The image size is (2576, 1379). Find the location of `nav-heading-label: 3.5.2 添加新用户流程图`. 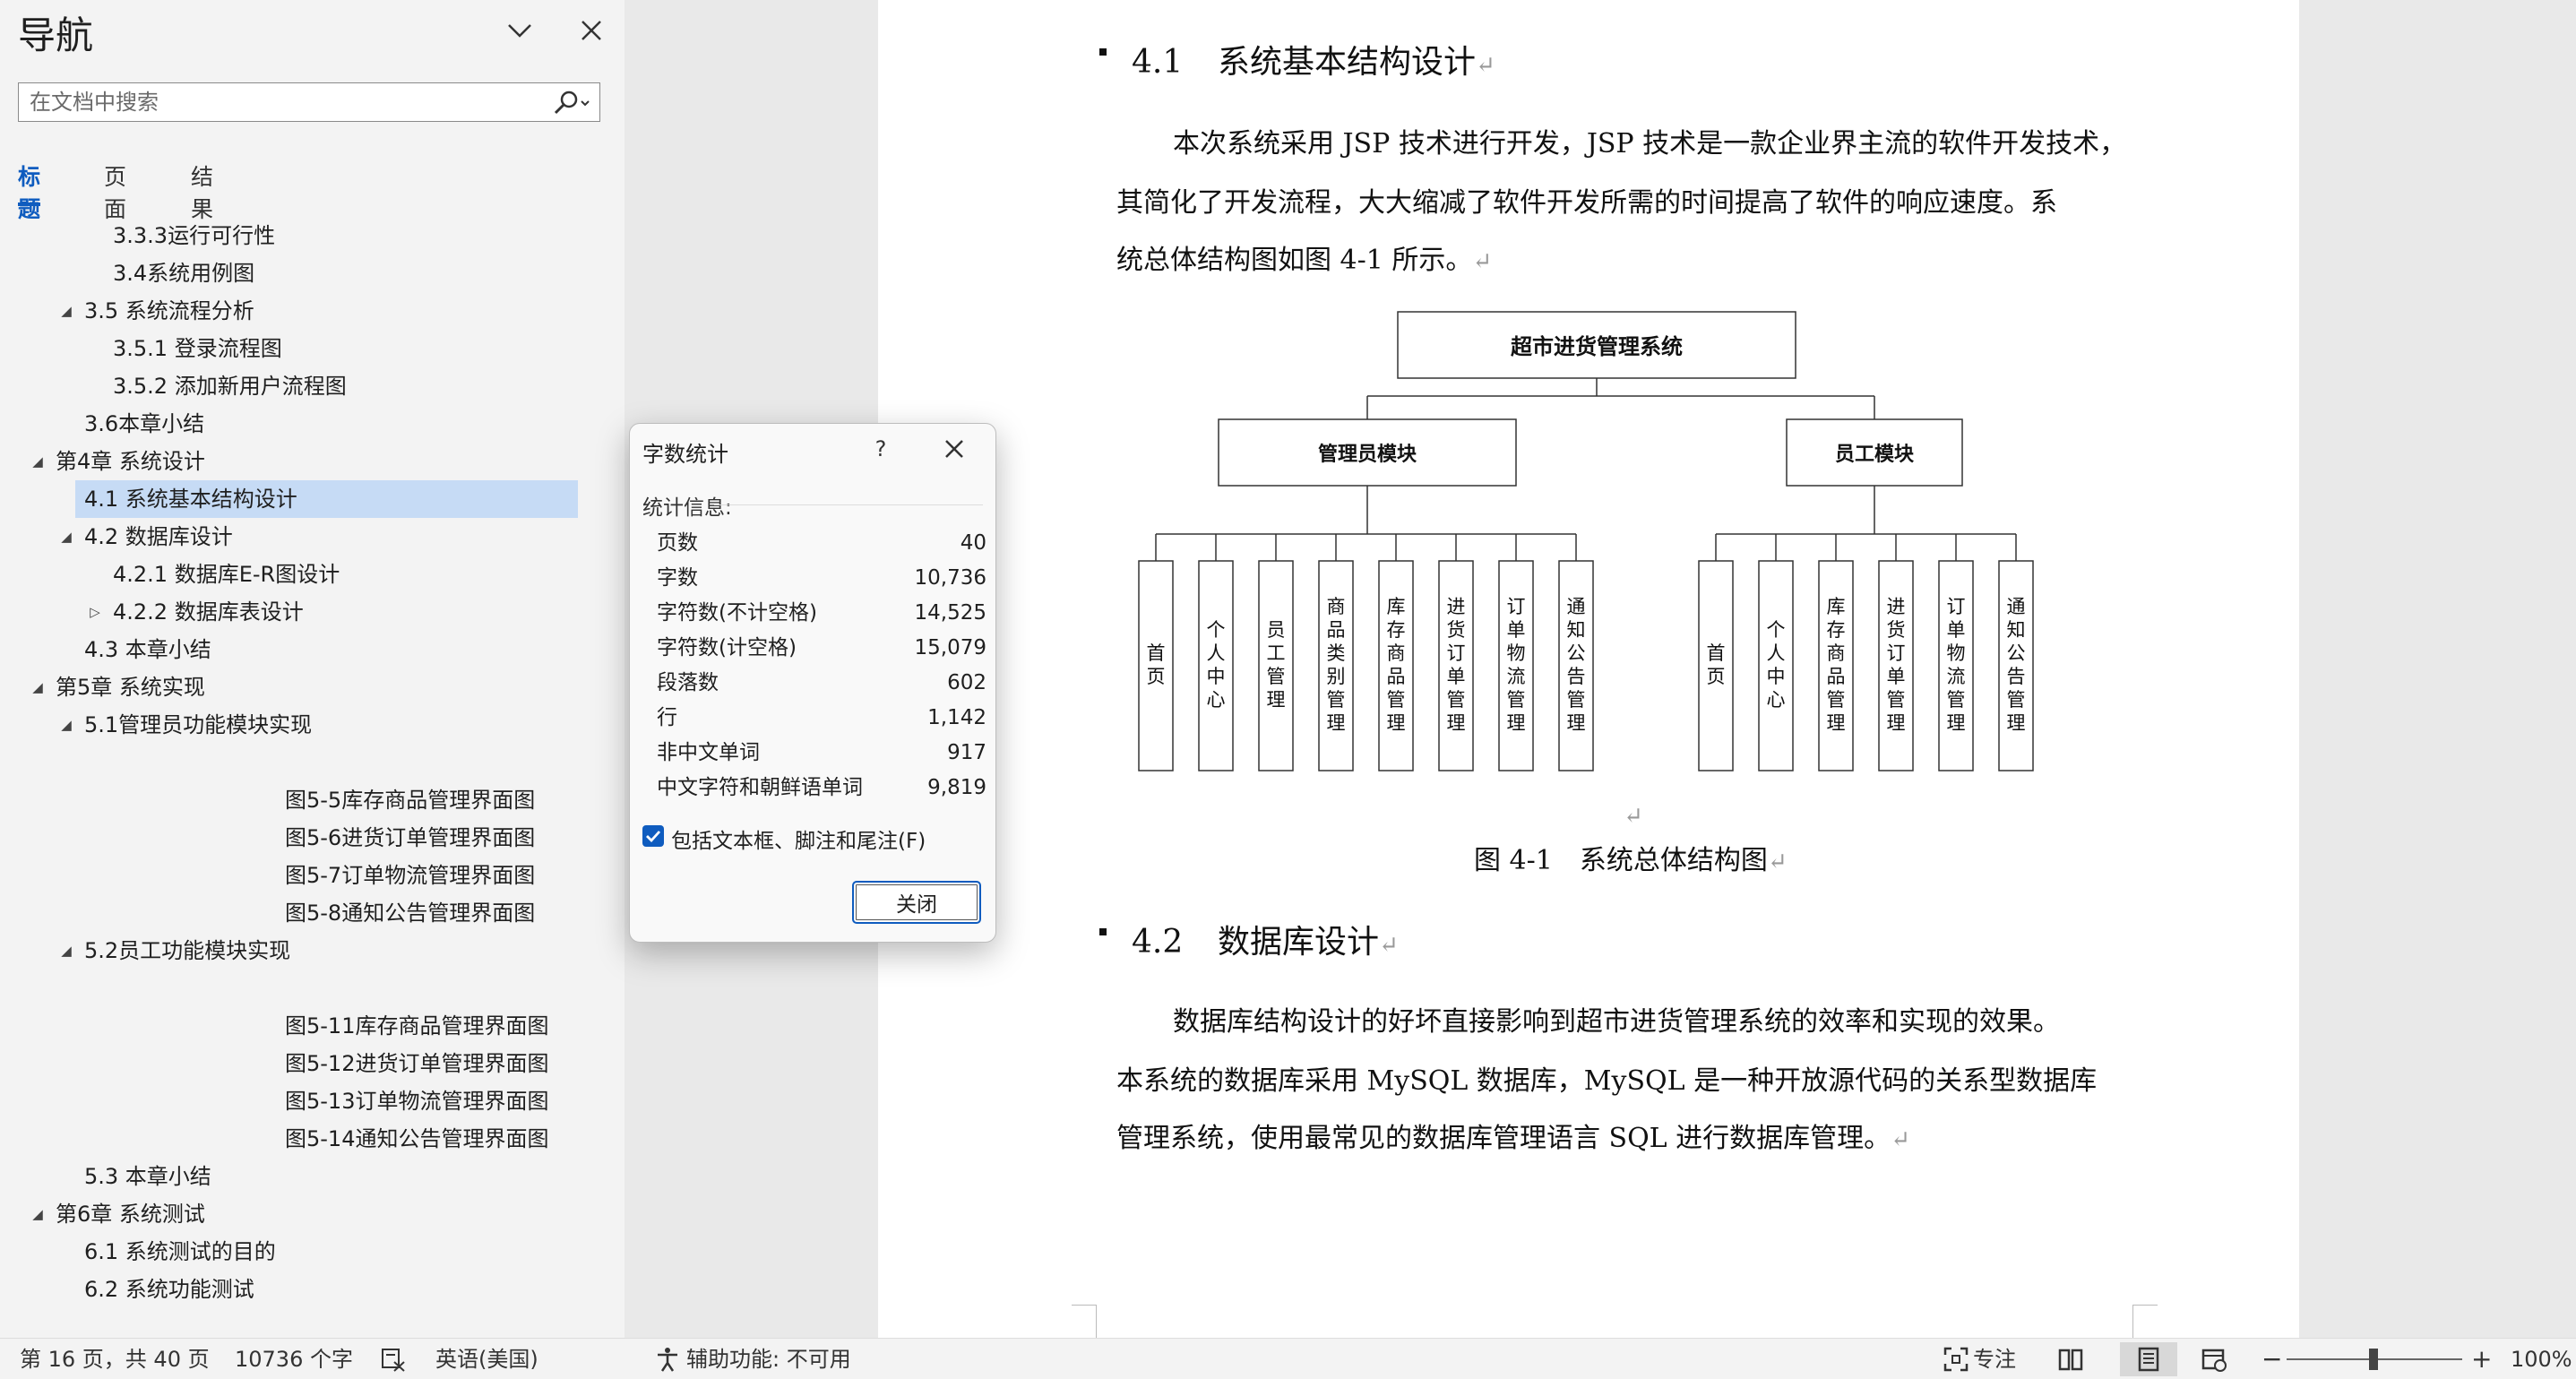

nav-heading-label: 3.5.2 添加新用户流程图 is located at coordinates (230, 386).